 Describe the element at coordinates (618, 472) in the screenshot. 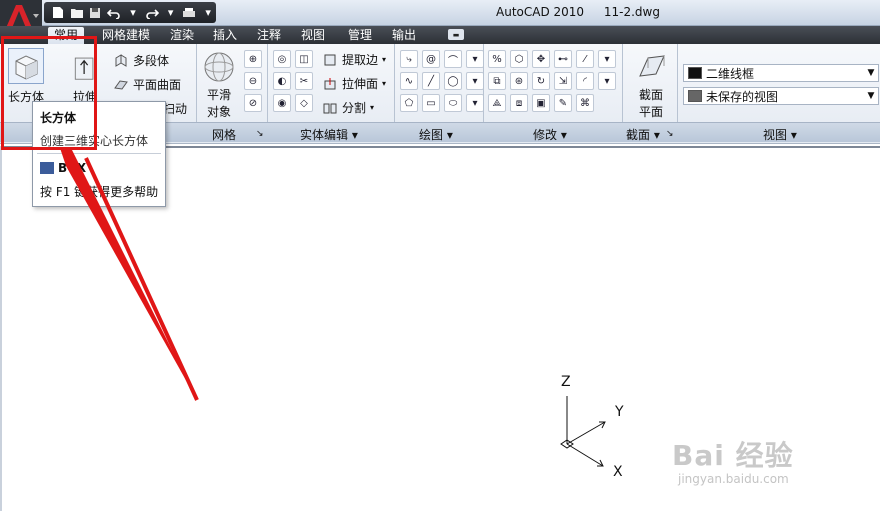

I see `ucs-x-label: X` at that location.